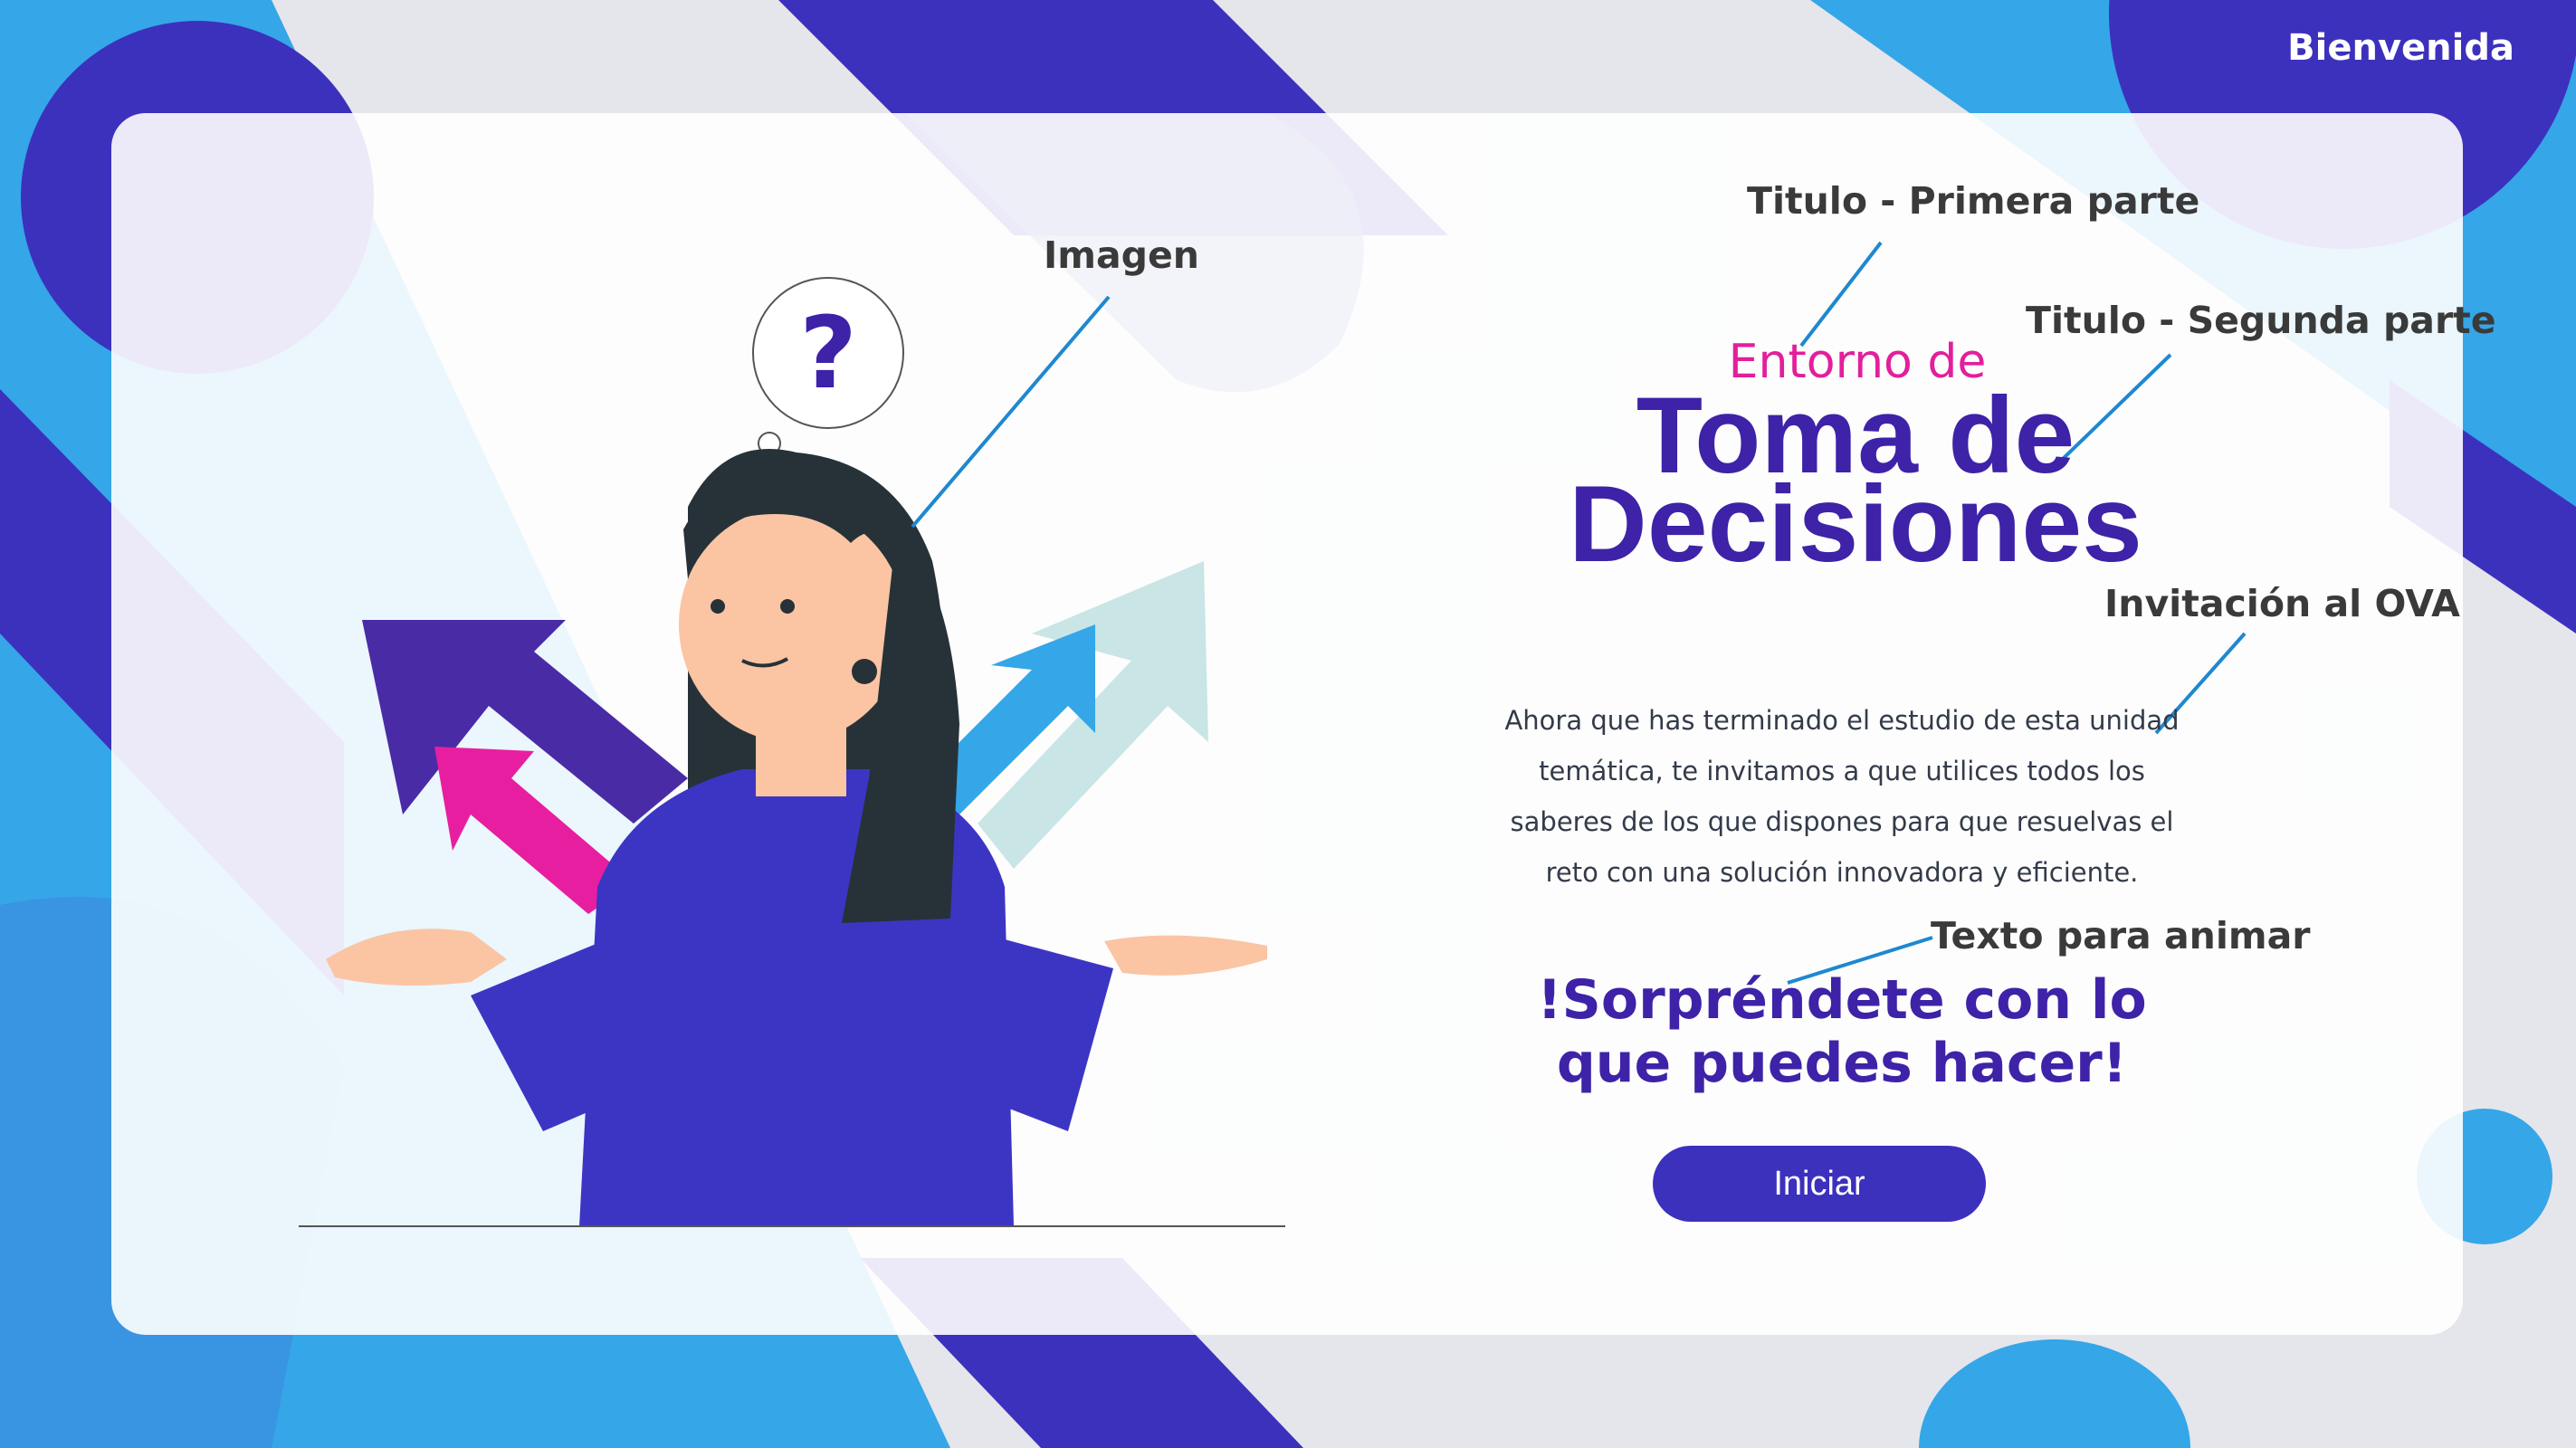 The width and height of the screenshot is (2576, 1448). I want to click on question-mark-icon: ?, so click(828, 353).